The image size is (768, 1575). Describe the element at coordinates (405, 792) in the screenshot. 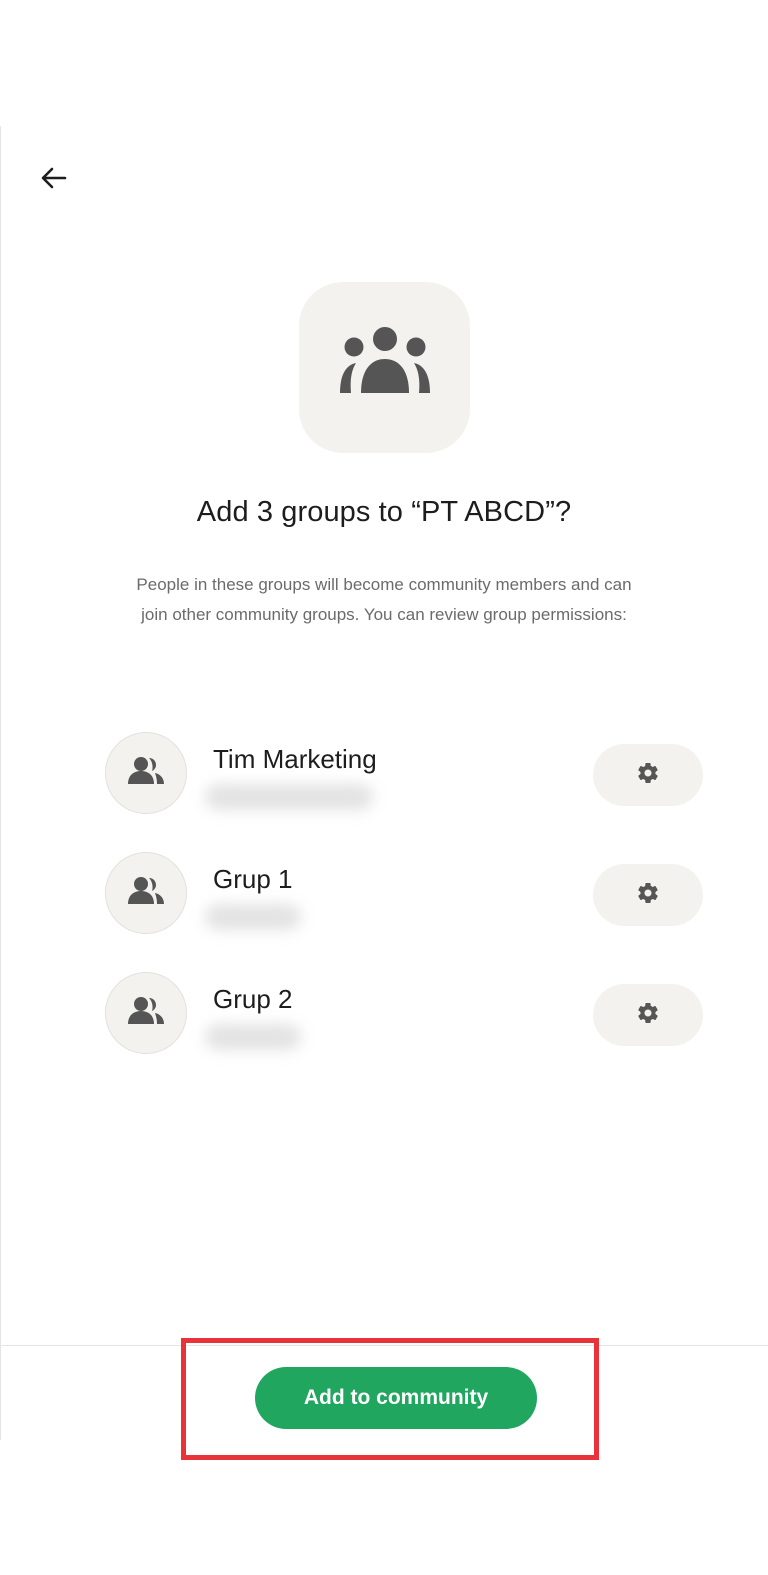

I see `group-row: Tim Marketing` at that location.